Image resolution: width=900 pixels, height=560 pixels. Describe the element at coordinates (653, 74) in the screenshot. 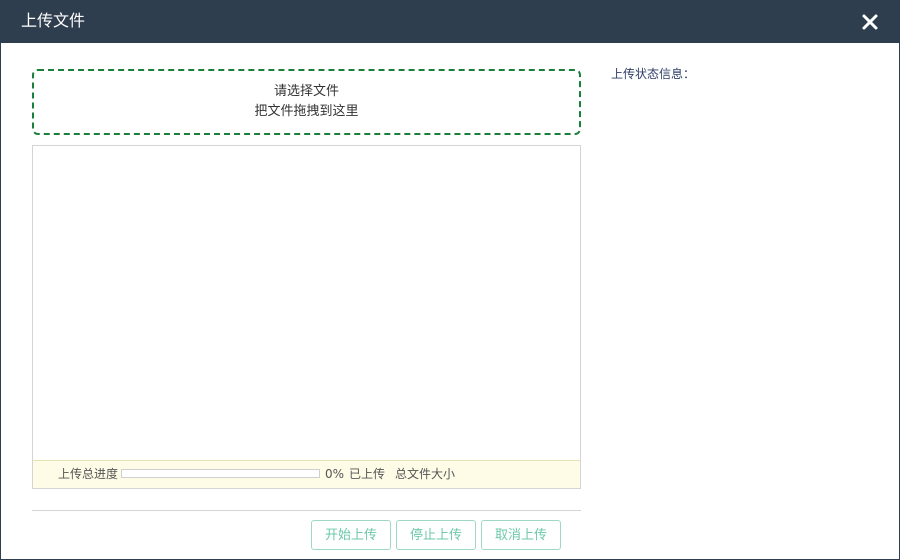

I see `upload-status-title: 上传状态信息：` at that location.